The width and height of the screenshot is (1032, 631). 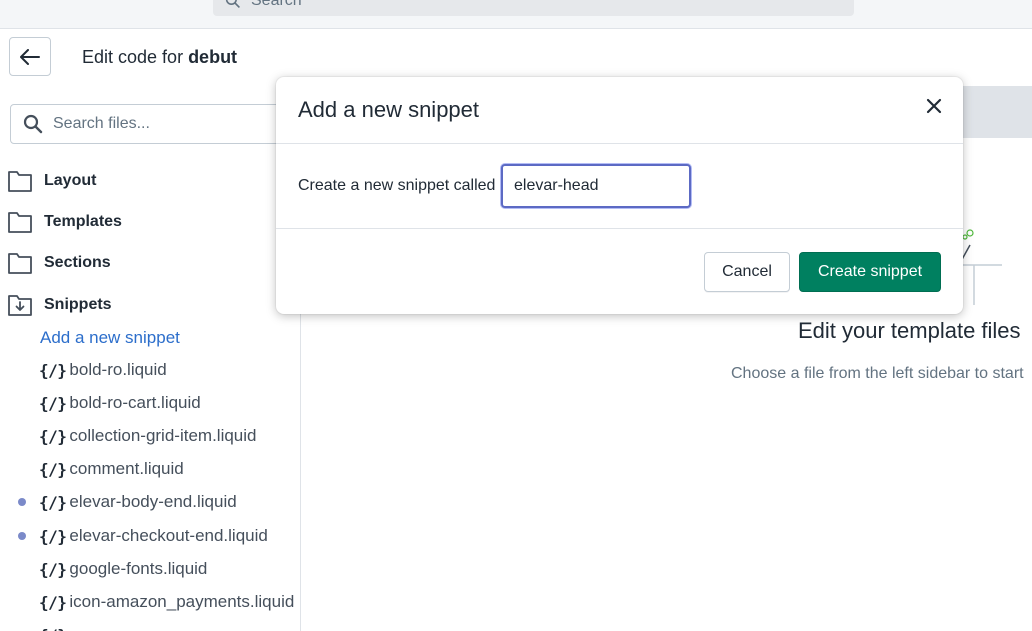 I want to click on folder-snippets: Snippets, so click(x=60, y=305).